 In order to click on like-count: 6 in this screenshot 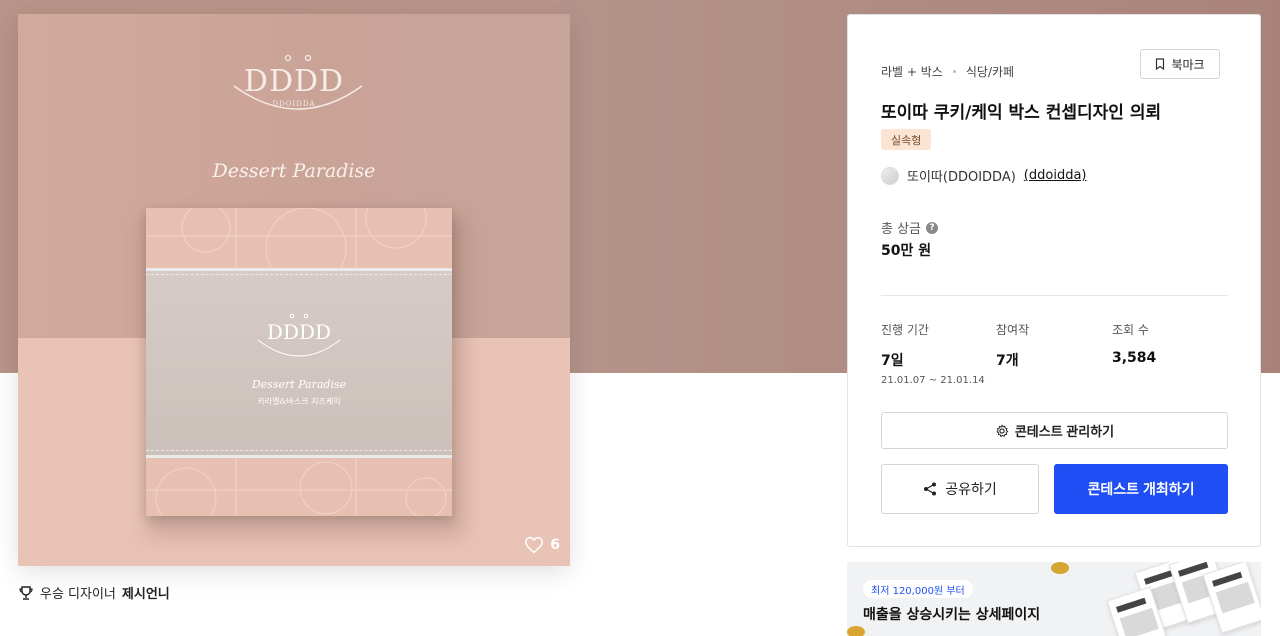, I will do `click(555, 545)`.